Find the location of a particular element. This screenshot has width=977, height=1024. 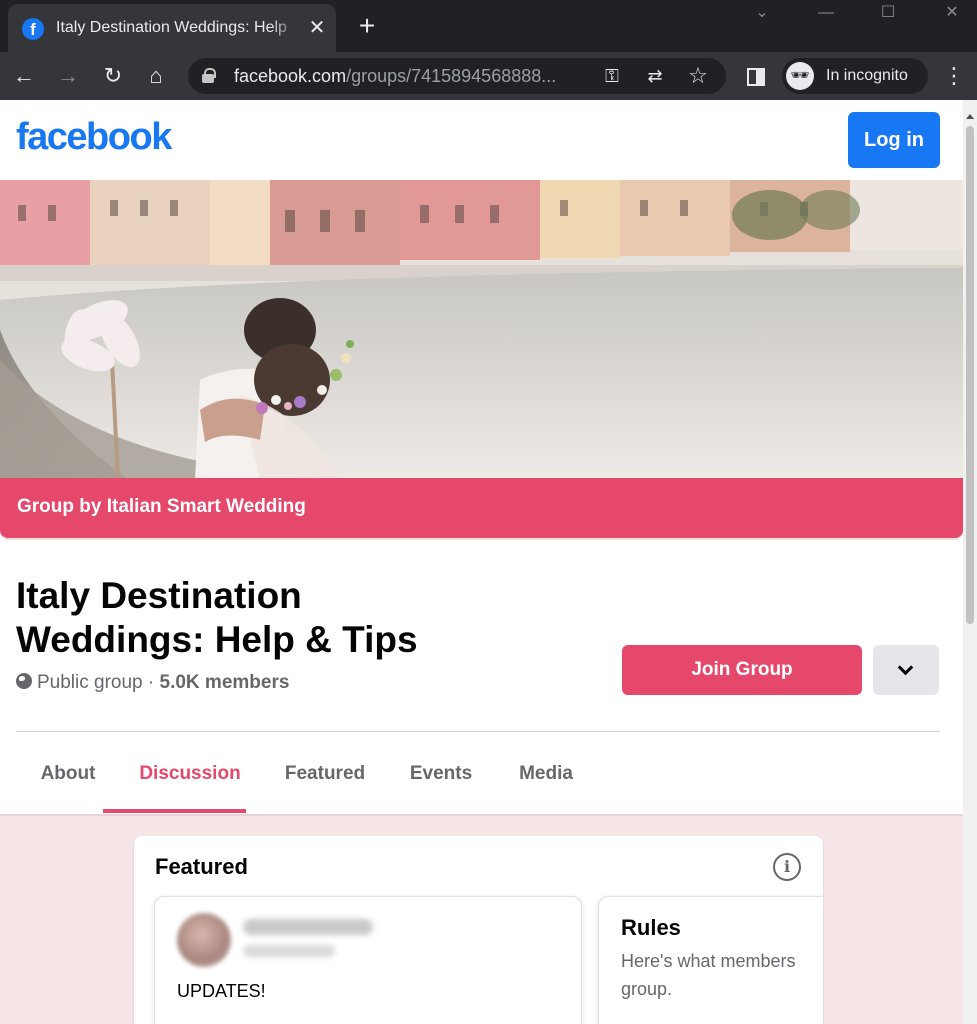

side-panel-icon is located at coordinates (756, 76).